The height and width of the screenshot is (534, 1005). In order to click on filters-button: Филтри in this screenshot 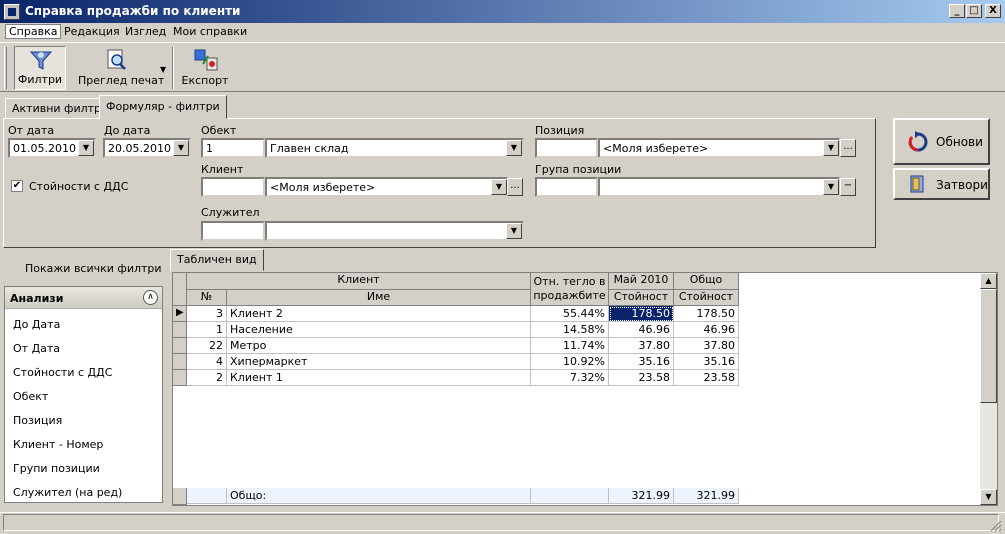, I will do `click(40, 68)`.